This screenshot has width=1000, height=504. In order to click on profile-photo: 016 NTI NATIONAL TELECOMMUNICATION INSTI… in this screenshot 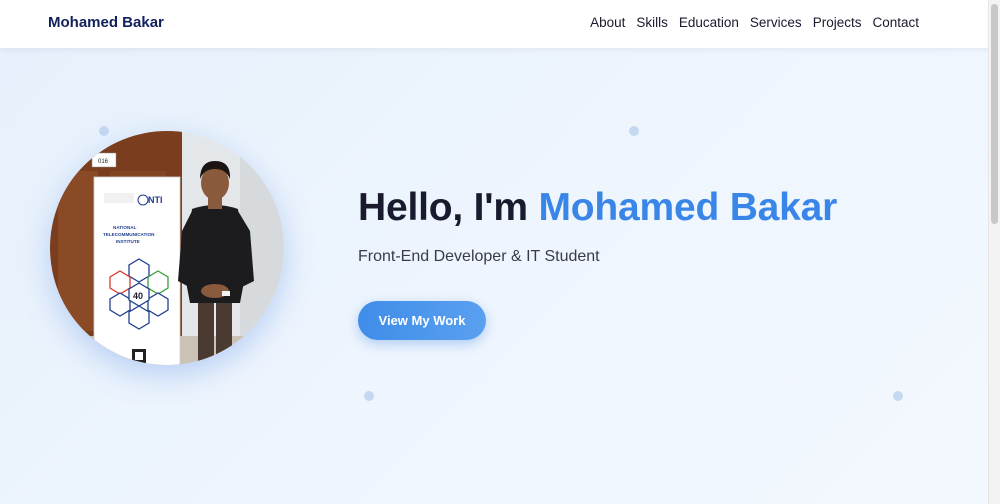, I will do `click(167, 248)`.